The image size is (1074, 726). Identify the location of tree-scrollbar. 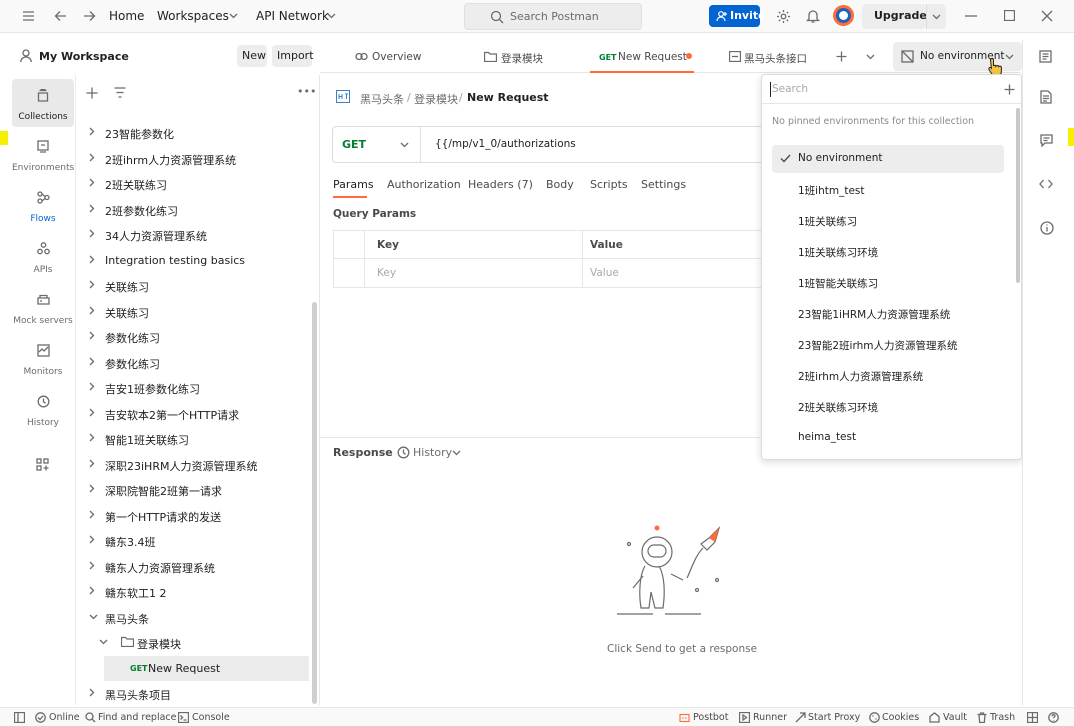
(314, 503).